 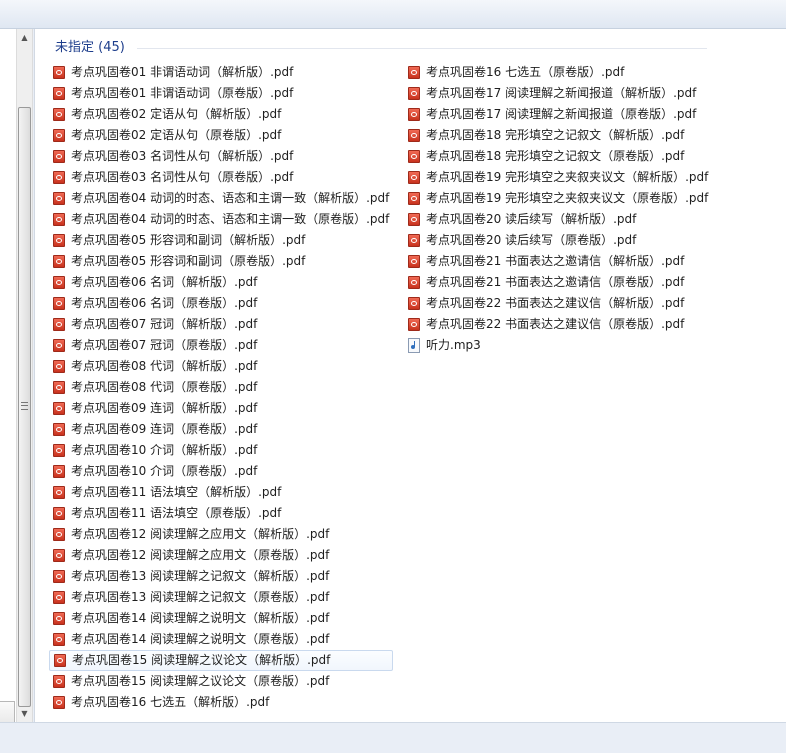 I want to click on file-name: 考点巩固卷22 书面表达之建议信（解析版）.pdf, so click(x=555, y=303).